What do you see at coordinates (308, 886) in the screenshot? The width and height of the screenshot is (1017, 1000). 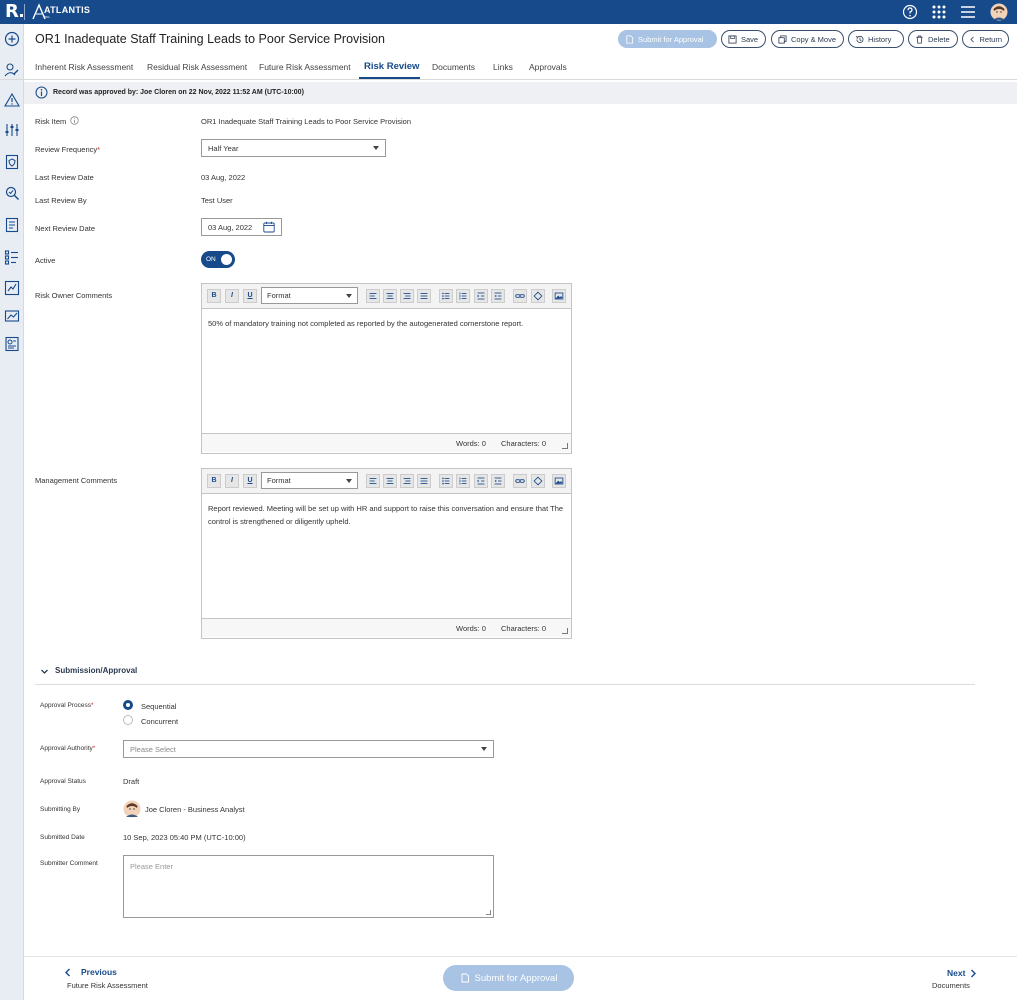 I see `submitter-comment-input: Please Enter` at bounding box center [308, 886].